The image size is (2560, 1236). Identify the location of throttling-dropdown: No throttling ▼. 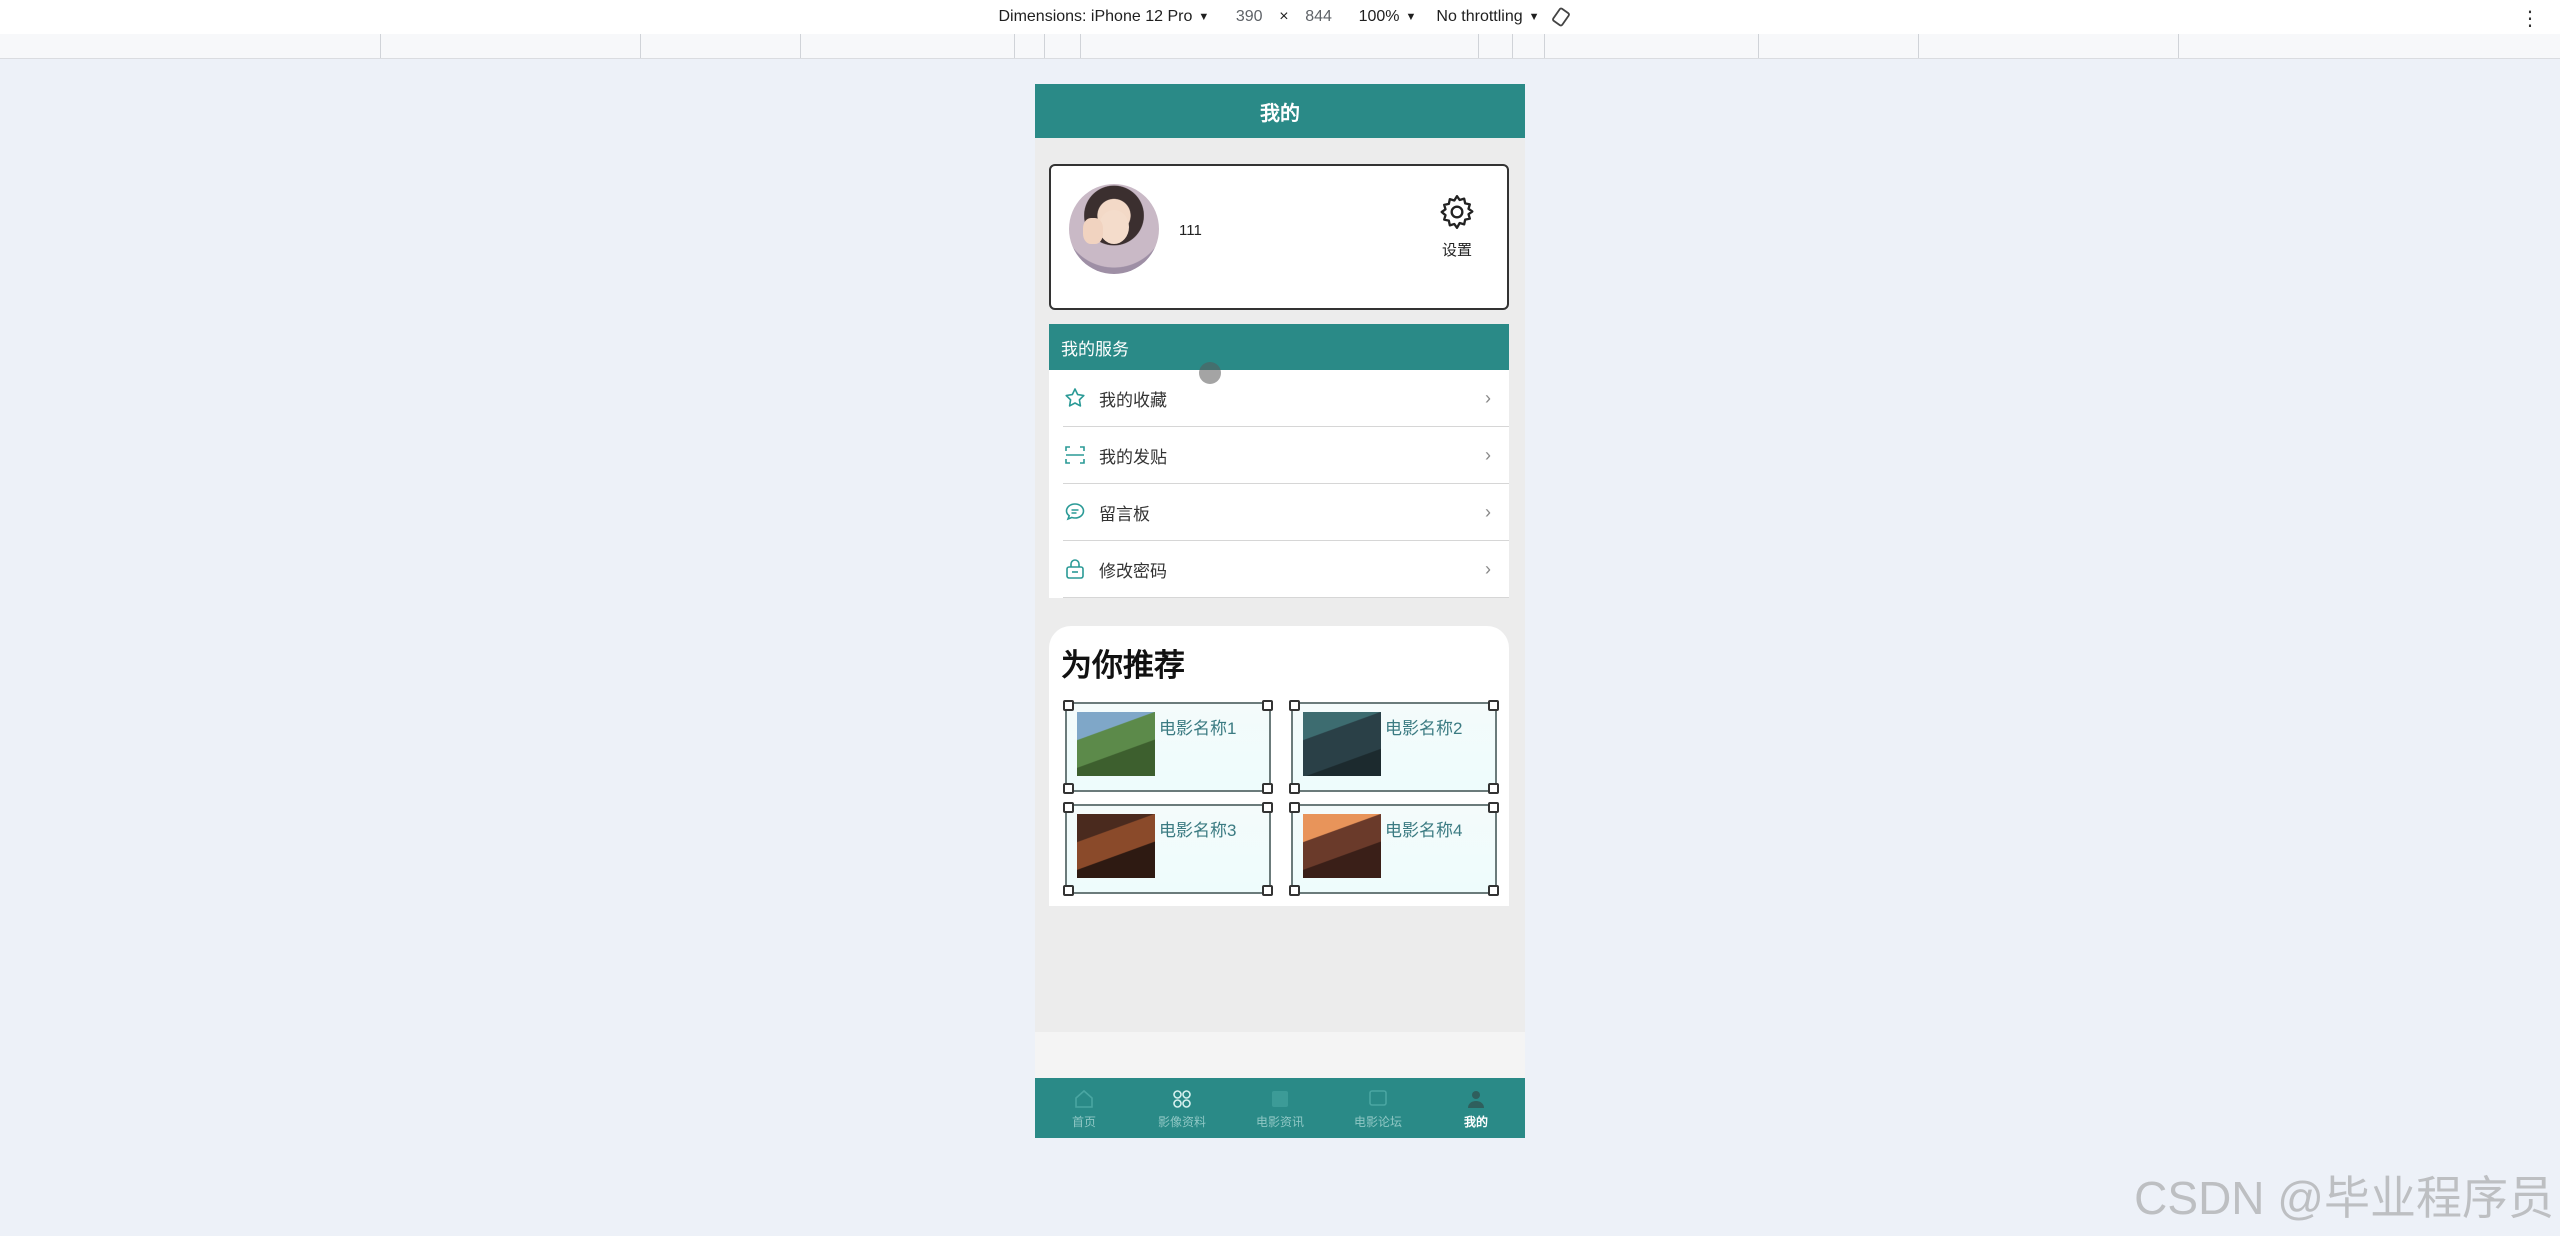
(1487, 17).